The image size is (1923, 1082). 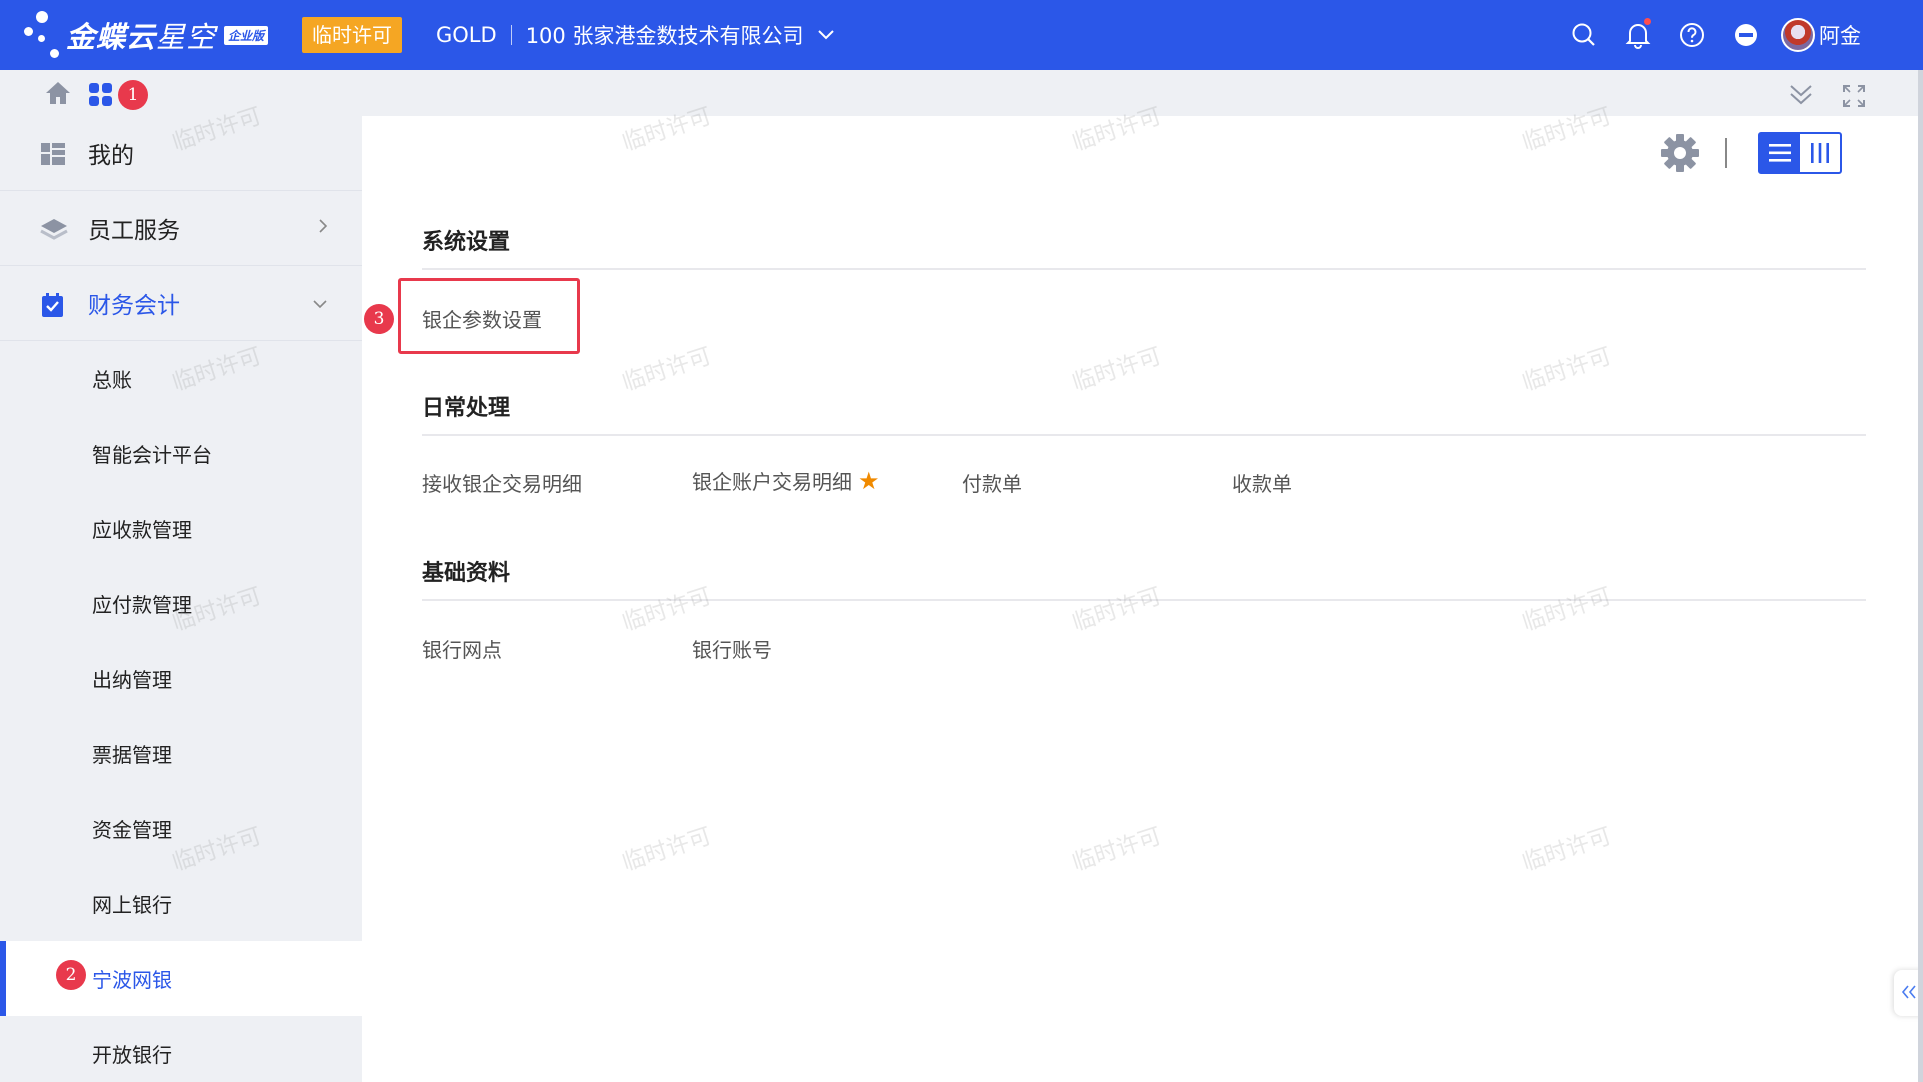 I want to click on sidebar-subitem: 应付款管理, so click(x=181, y=603).